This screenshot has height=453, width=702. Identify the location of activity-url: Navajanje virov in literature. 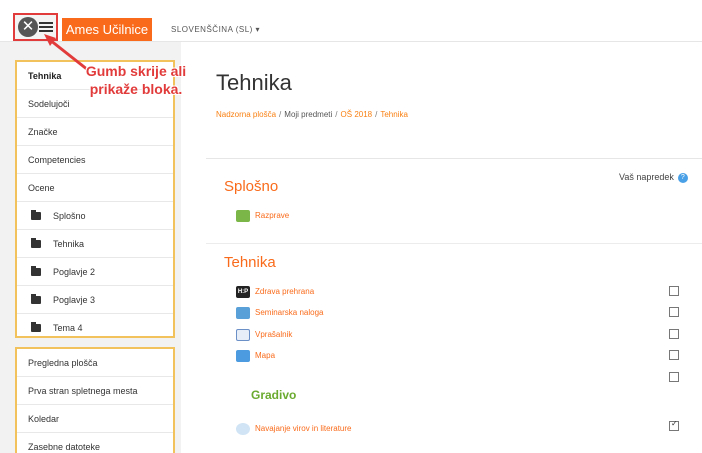
(294, 429).